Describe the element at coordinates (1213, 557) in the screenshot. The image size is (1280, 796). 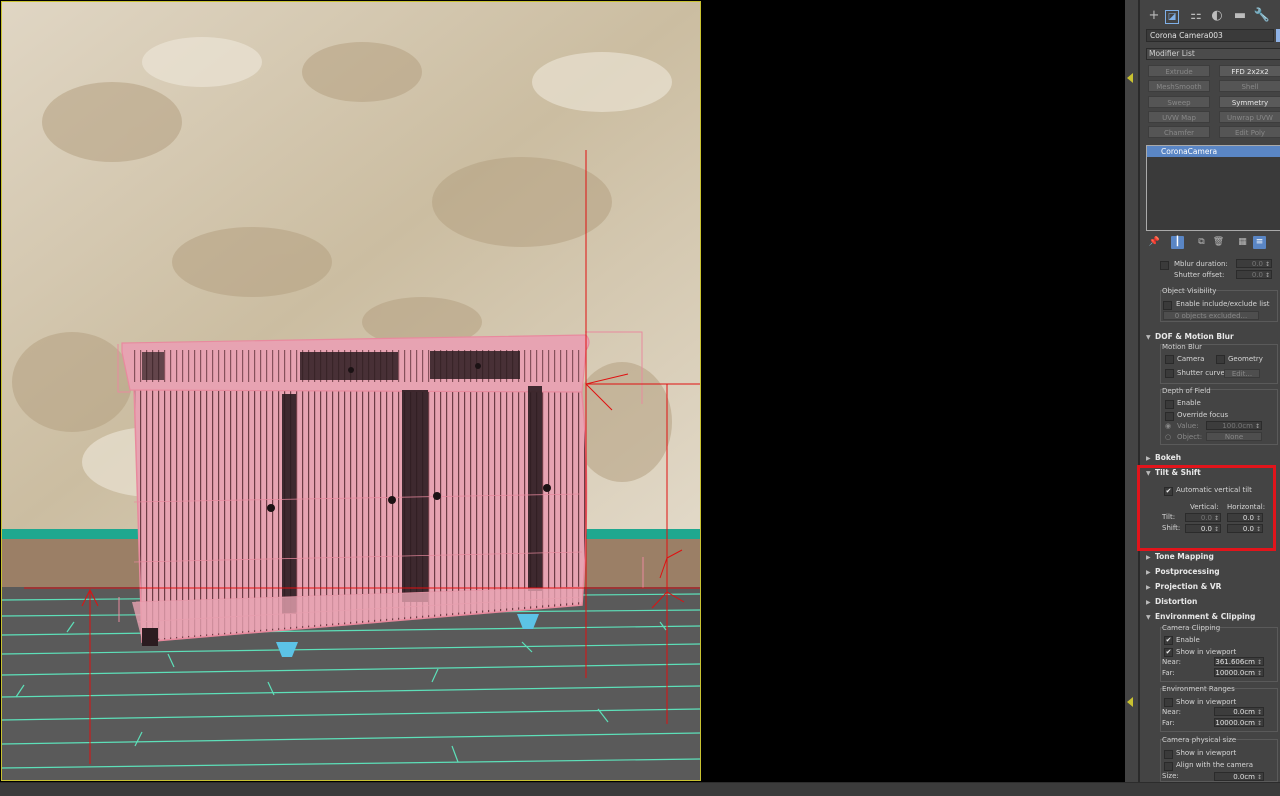
I see `rollout-tone-mapping: ▶ Tone Mapping` at that location.